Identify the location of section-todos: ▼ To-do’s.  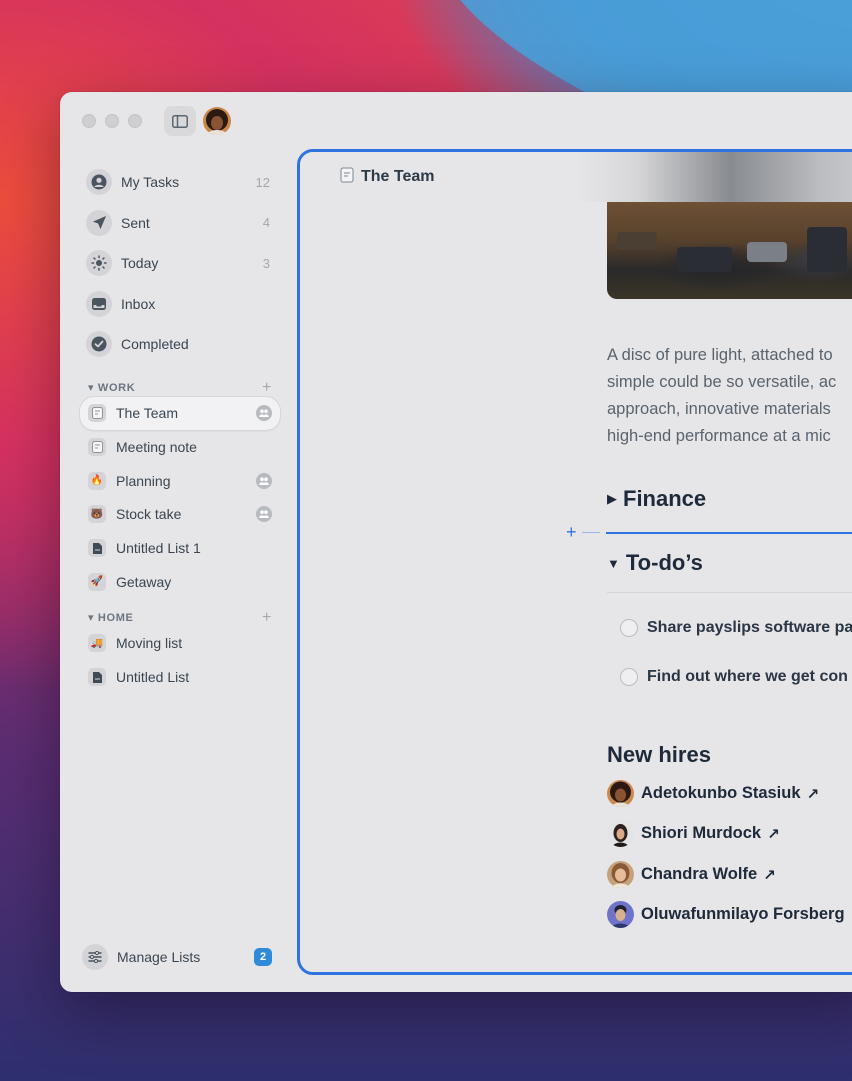
(655, 563).